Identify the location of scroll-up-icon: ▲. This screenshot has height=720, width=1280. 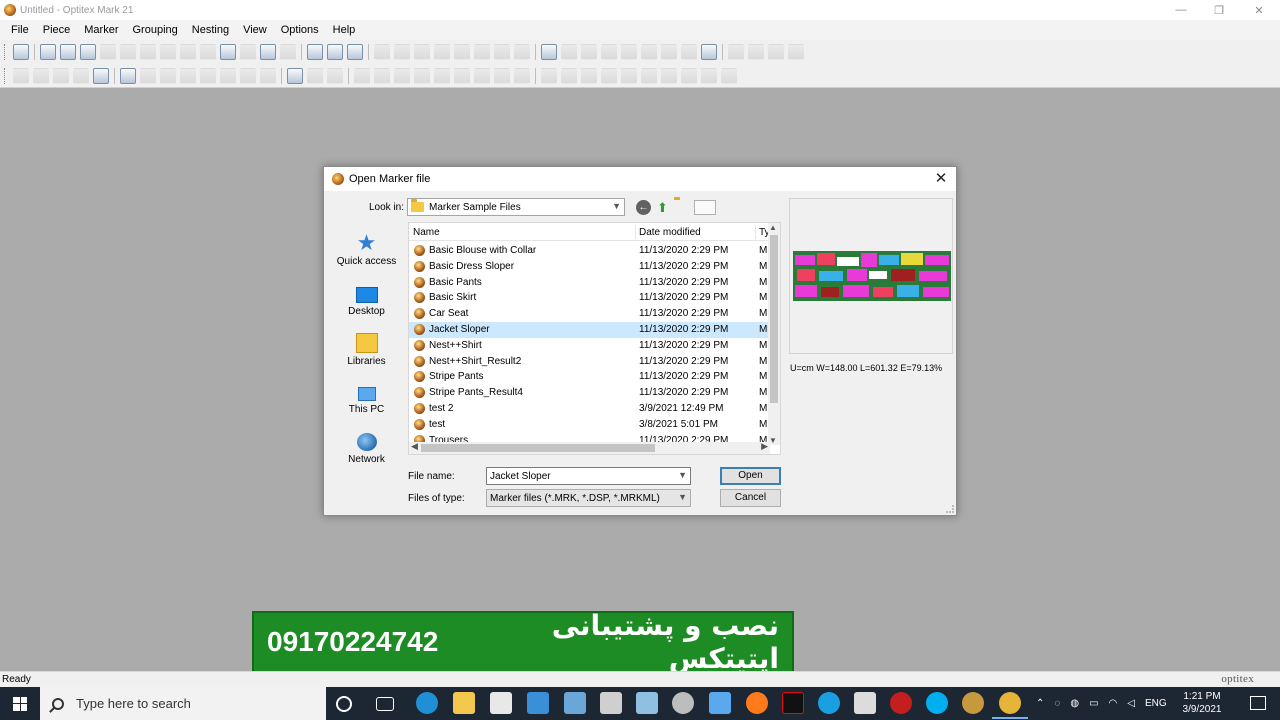
(773, 227).